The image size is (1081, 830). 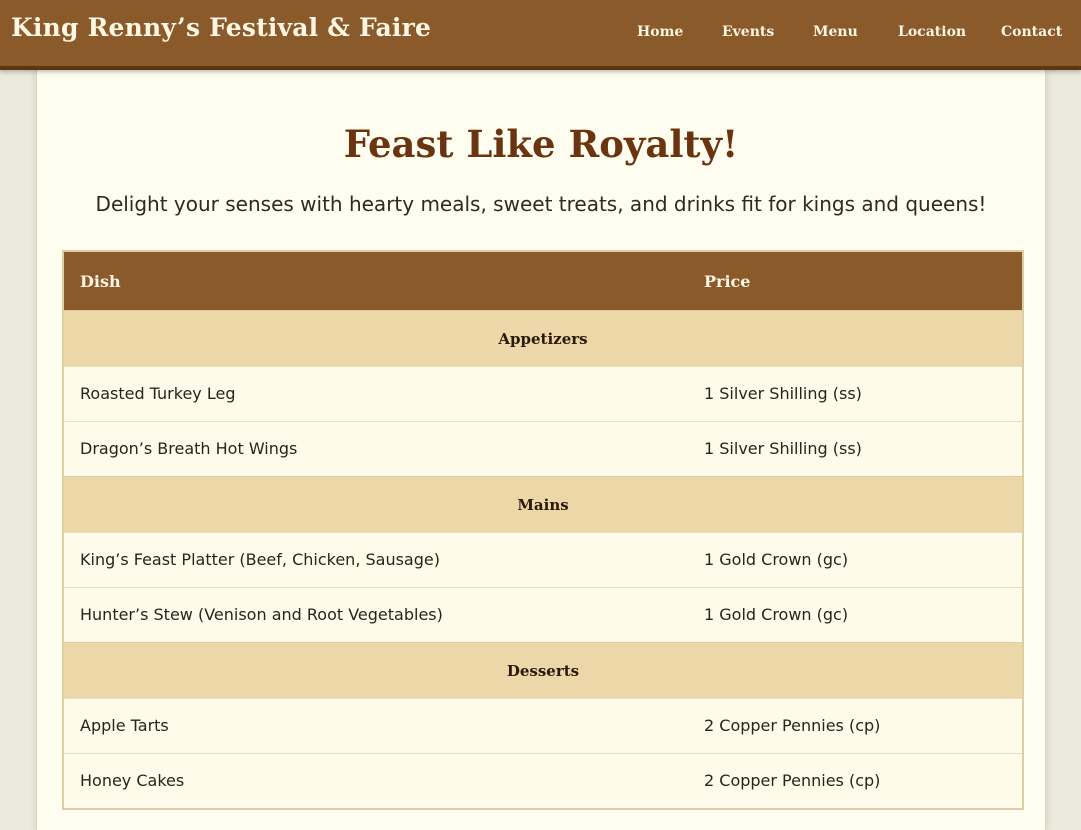 I want to click on nav-events: Events, so click(x=748, y=32).